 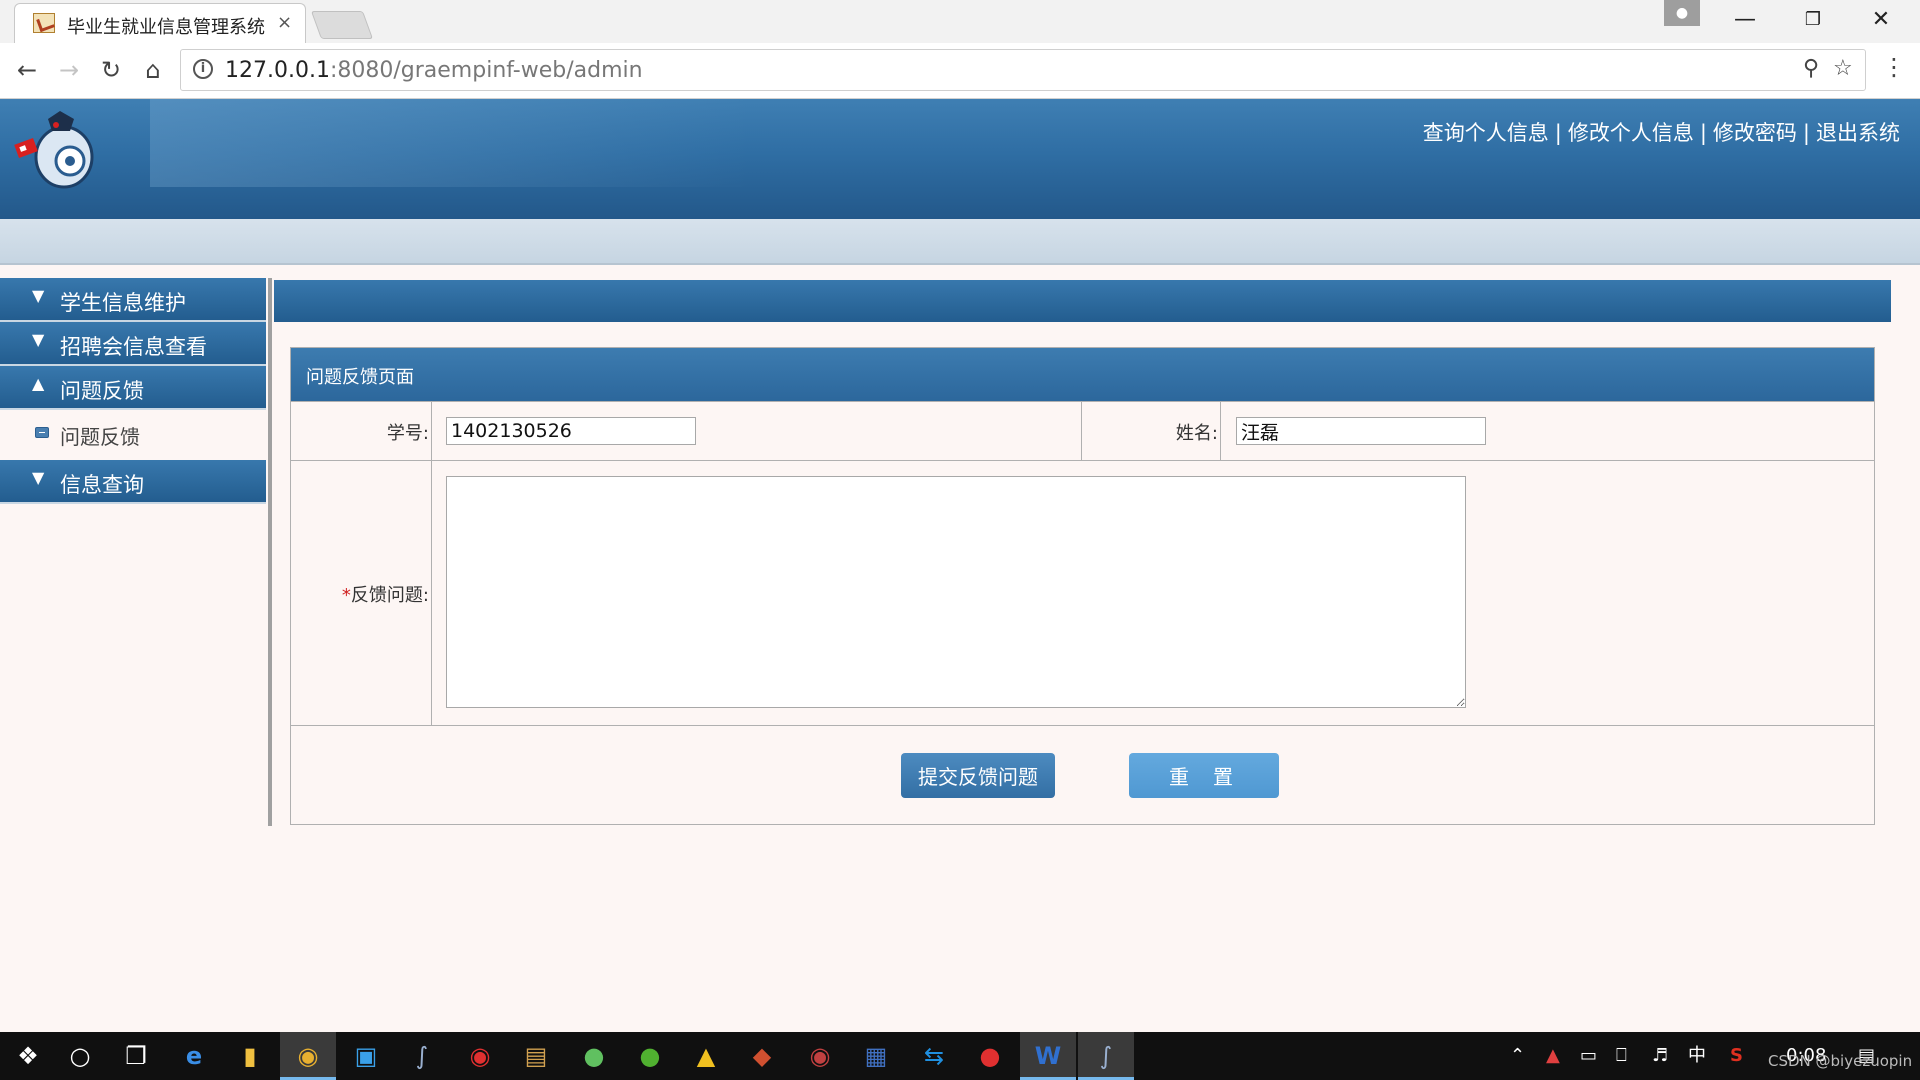 I want to click on watermark: CSDN @biyezuopin, so click(x=1840, y=1061).